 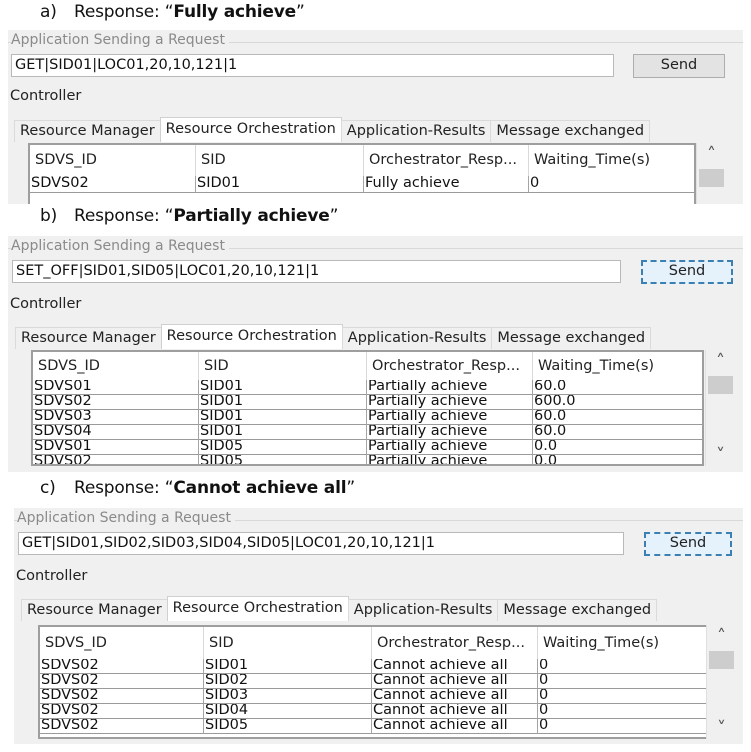 What do you see at coordinates (288, 711) in the screenshot?
I see `table-cell: SID04` at bounding box center [288, 711].